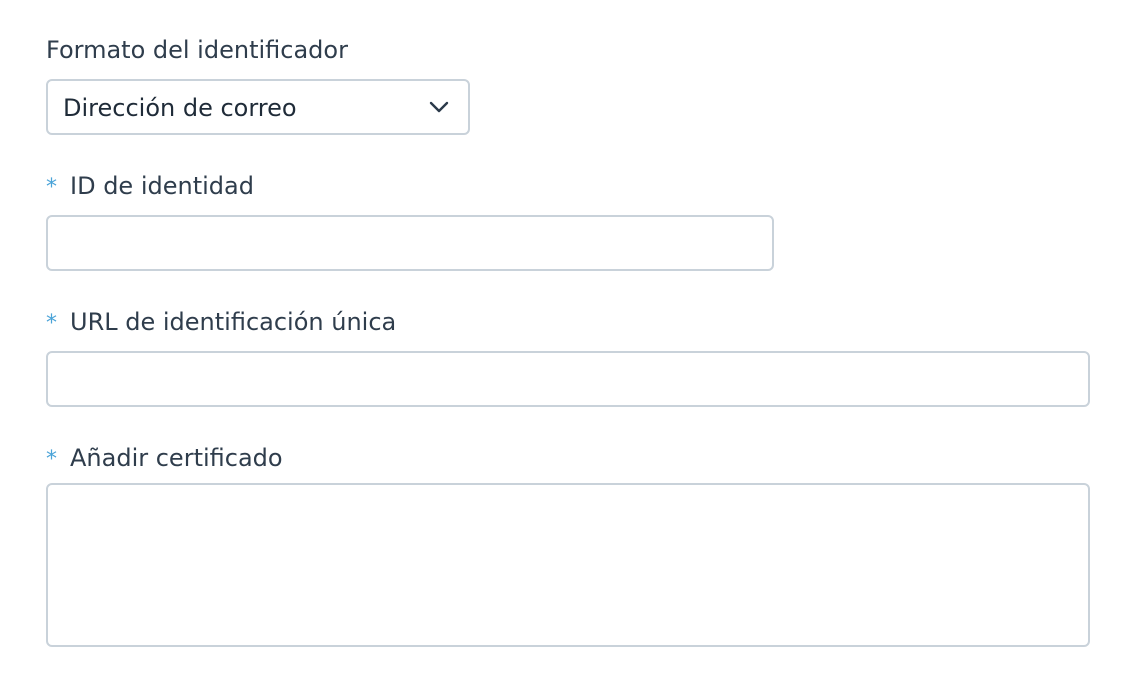  I want to click on certificate-label: * Añadir certificado, so click(164, 459).